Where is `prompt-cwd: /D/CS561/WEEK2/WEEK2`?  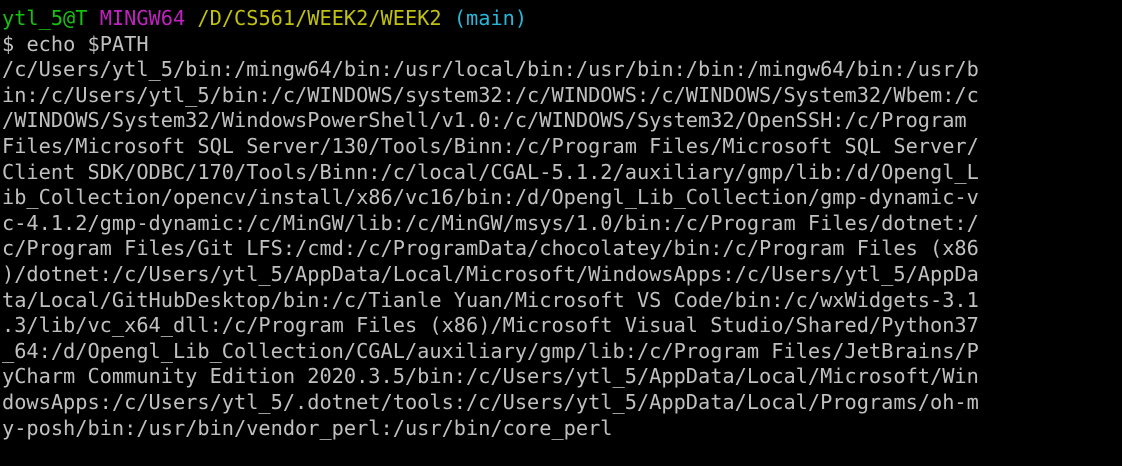
prompt-cwd: /D/CS561/WEEK2/WEEK2 is located at coordinates (319, 18).